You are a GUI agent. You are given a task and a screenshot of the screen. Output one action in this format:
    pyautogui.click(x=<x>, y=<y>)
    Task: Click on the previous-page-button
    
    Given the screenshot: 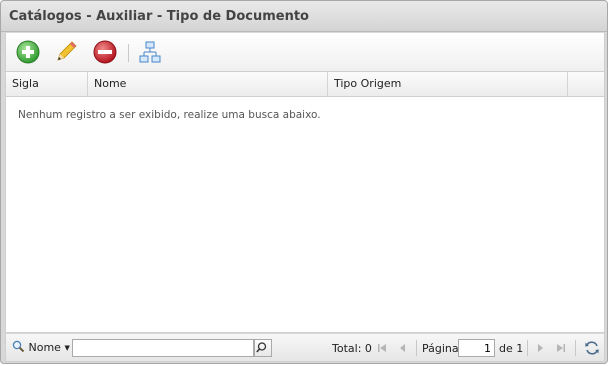 What is the action you would take?
    pyautogui.click(x=403, y=348)
    